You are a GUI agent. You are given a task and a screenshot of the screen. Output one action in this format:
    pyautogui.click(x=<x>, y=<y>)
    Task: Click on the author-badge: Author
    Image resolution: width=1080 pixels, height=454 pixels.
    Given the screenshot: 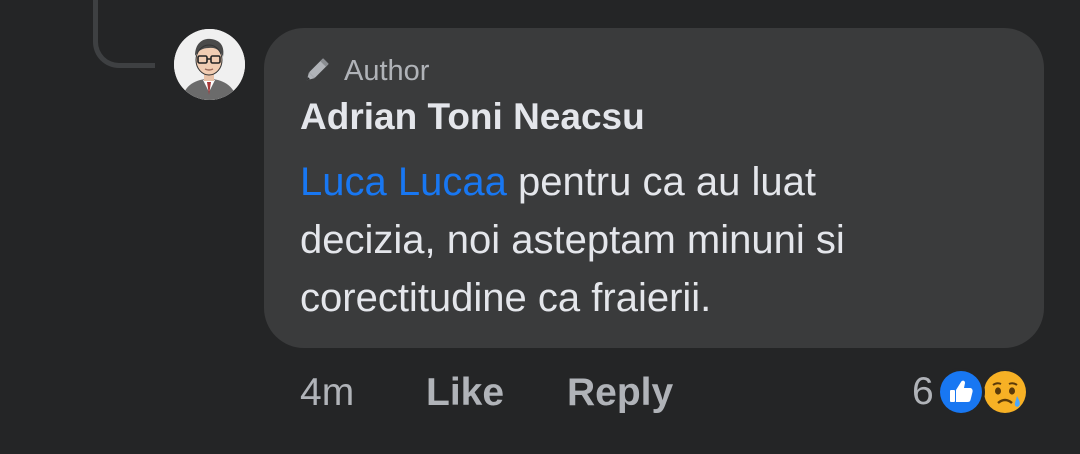 What is the action you would take?
    pyautogui.click(x=363, y=71)
    